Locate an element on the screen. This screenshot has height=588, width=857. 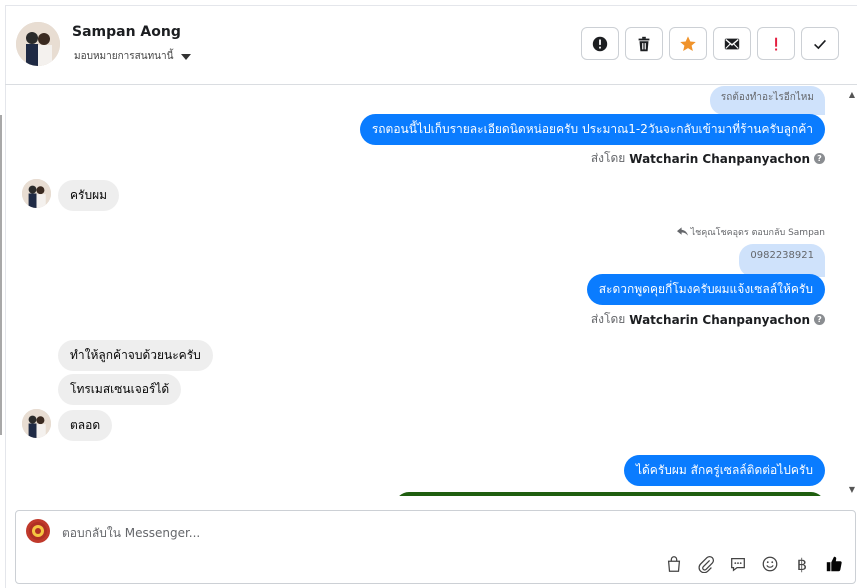
paperclip-icon is located at coordinates (706, 564).